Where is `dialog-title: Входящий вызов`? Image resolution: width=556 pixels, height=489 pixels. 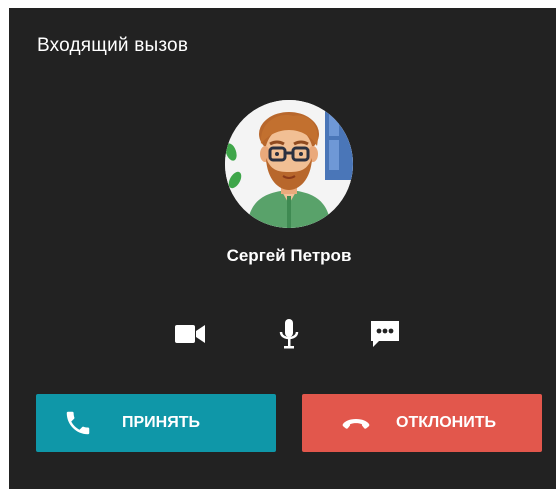 dialog-title: Входящий вызов is located at coordinates (113, 45).